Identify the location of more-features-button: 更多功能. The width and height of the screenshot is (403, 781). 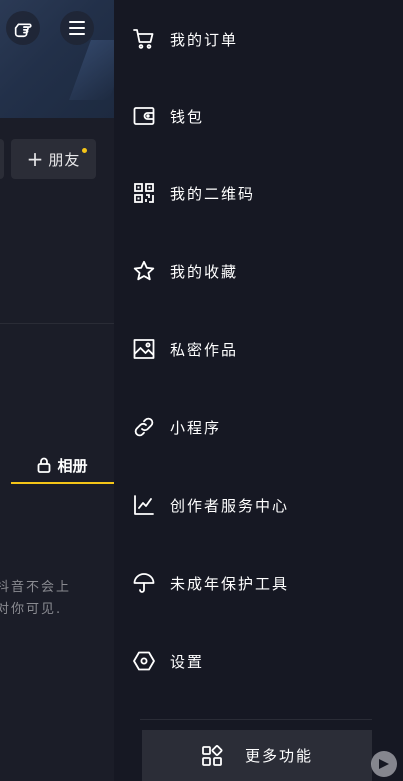
(257, 755).